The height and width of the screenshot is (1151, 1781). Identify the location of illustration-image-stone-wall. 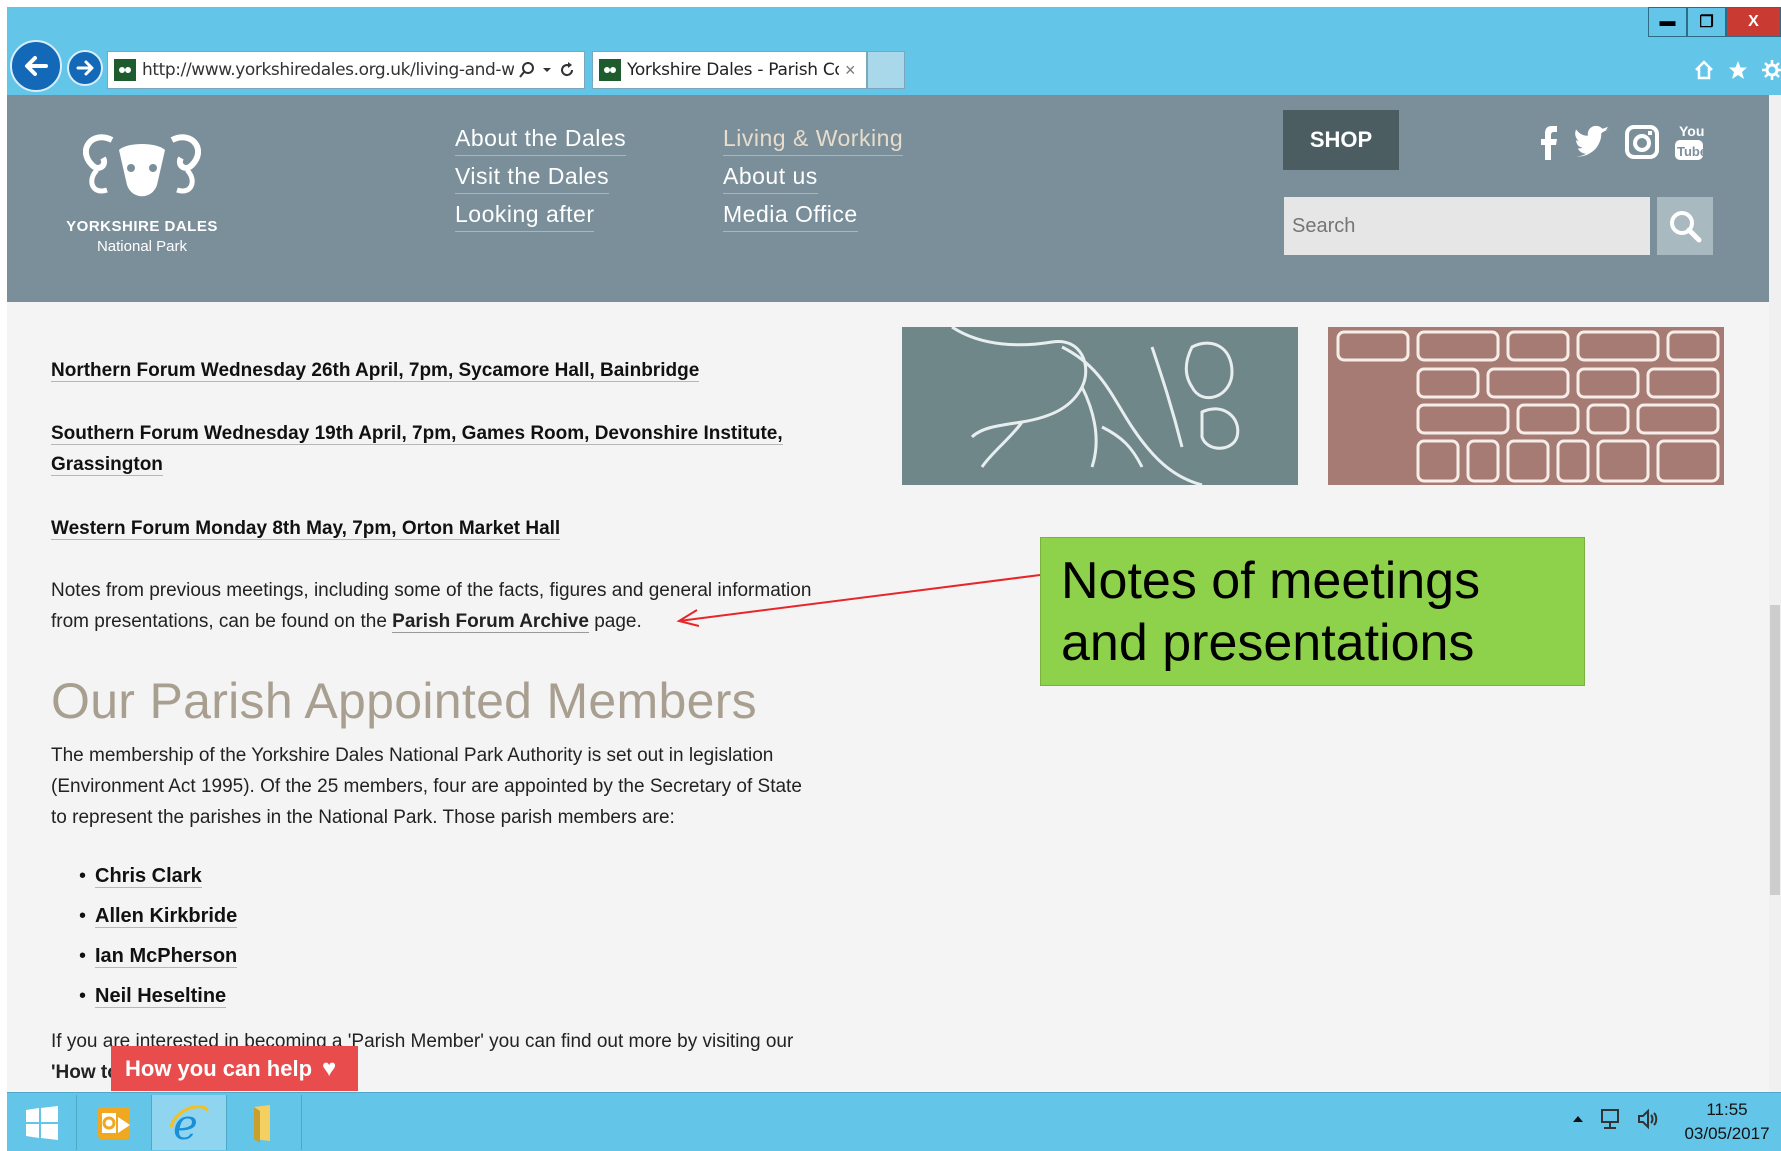
(1526, 406).